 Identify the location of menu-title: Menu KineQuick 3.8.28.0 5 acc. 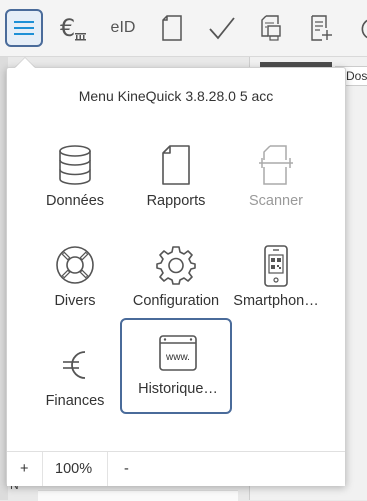
(176, 96).